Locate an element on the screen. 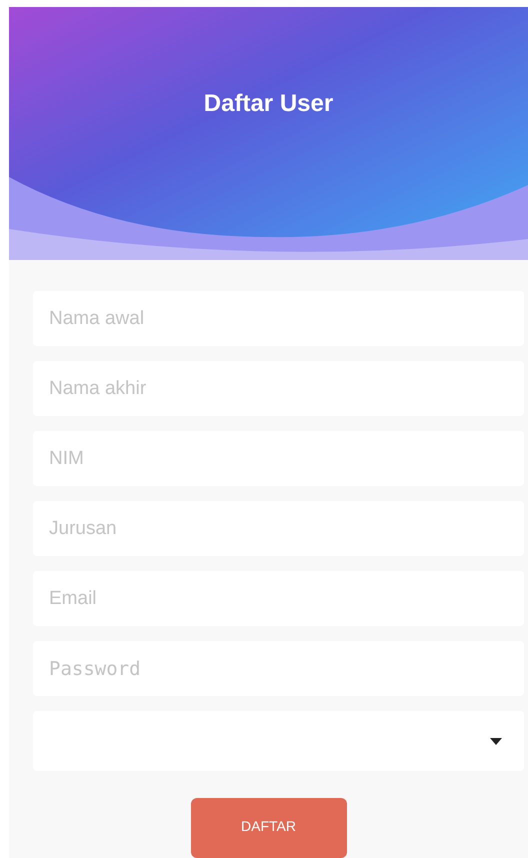 Image resolution: width=528 pixels, height=858 pixels. input-field: Nama awal is located at coordinates (278, 318).